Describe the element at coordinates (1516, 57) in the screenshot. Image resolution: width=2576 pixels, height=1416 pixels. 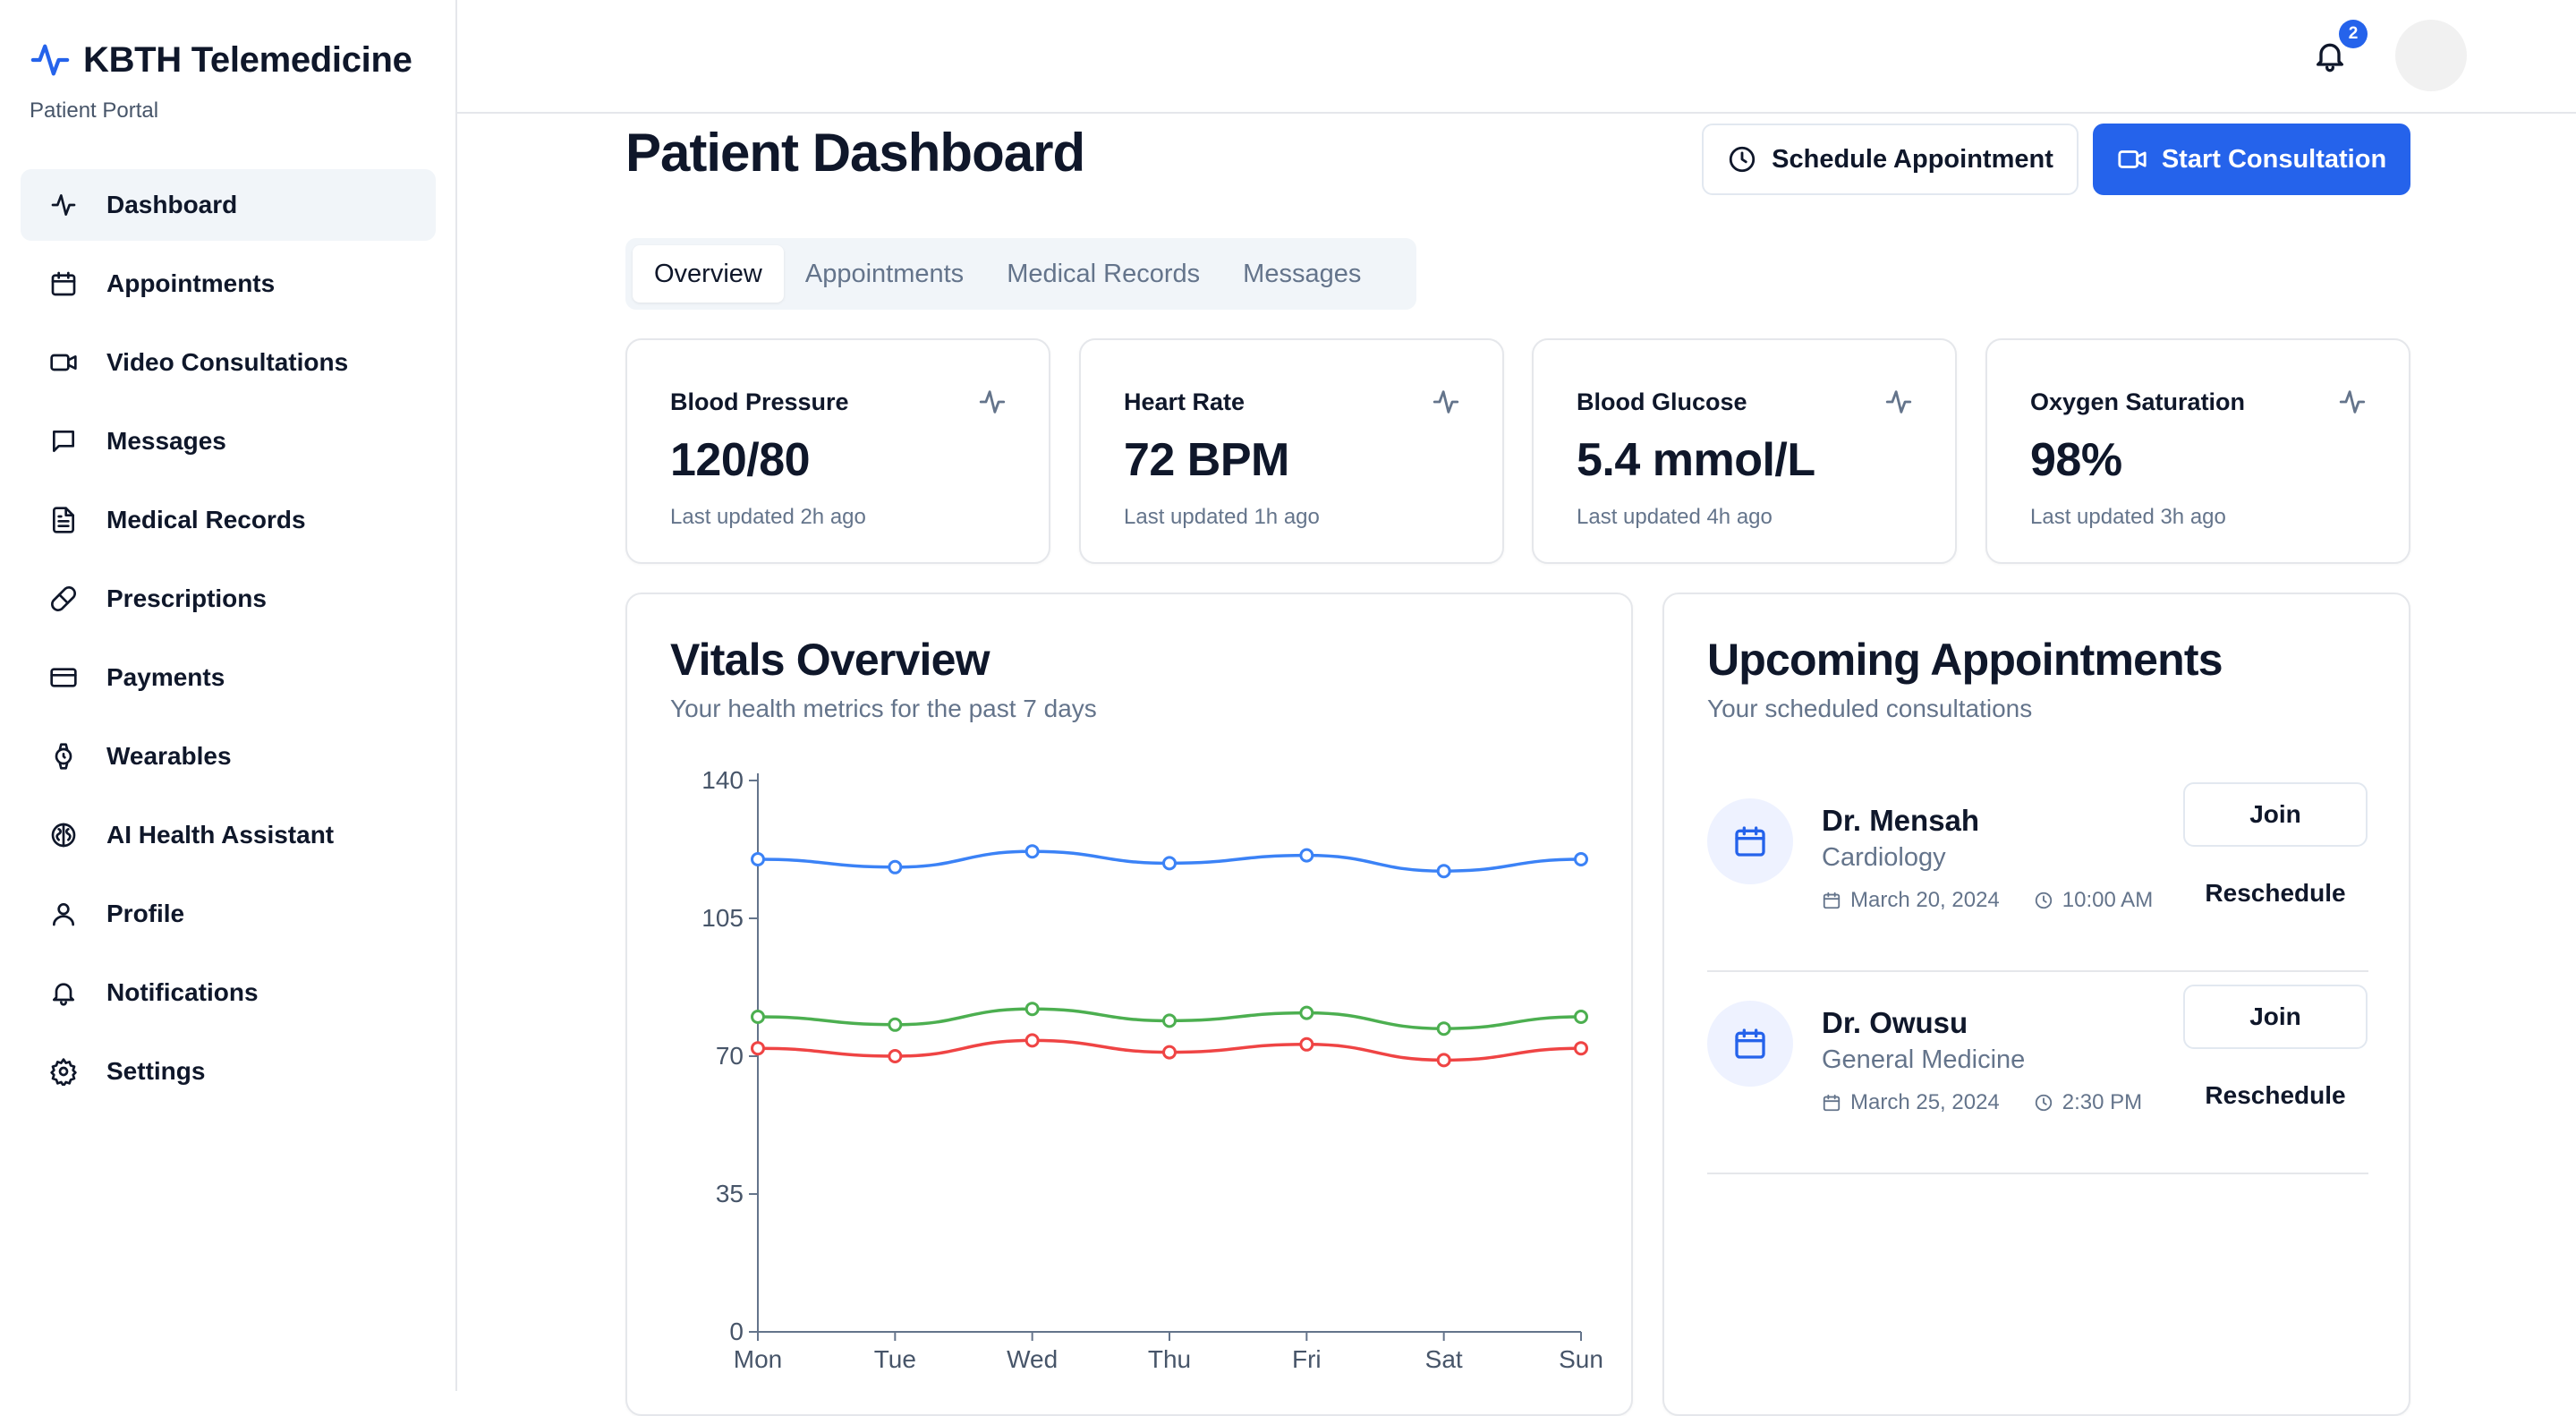
I see `topbar` at that location.